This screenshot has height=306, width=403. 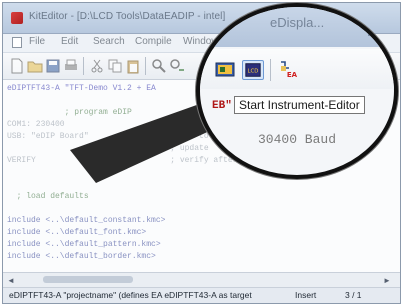 What do you see at coordinates (81, 256) in the screenshot?
I see `code-line: include <..\default_border.kmc>` at bounding box center [81, 256].